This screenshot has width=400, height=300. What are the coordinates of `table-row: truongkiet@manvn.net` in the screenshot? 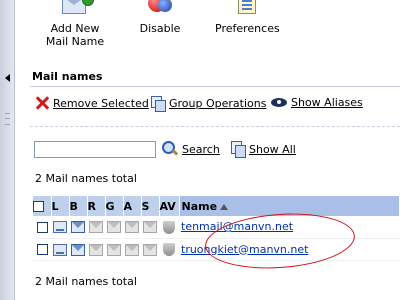 It's located at (216, 249).